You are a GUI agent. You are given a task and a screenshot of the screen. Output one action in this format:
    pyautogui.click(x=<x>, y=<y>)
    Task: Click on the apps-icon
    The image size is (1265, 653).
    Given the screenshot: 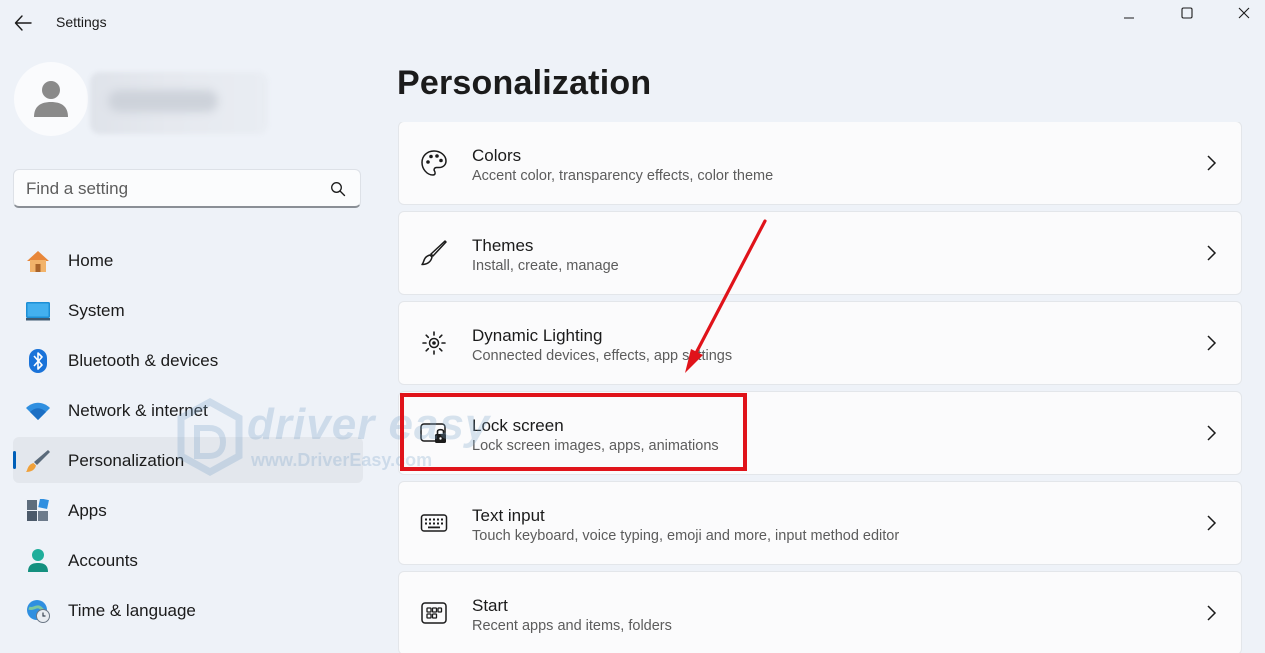 What is the action you would take?
    pyautogui.click(x=38, y=511)
    